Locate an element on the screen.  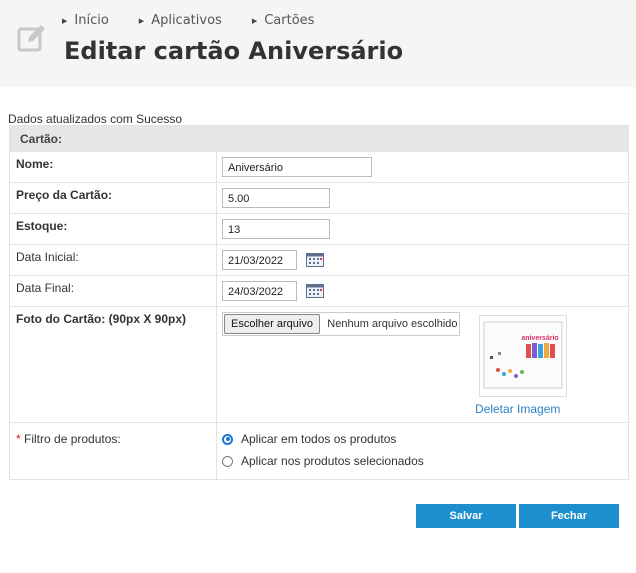
save-button: Salvar is located at coordinates (466, 516).